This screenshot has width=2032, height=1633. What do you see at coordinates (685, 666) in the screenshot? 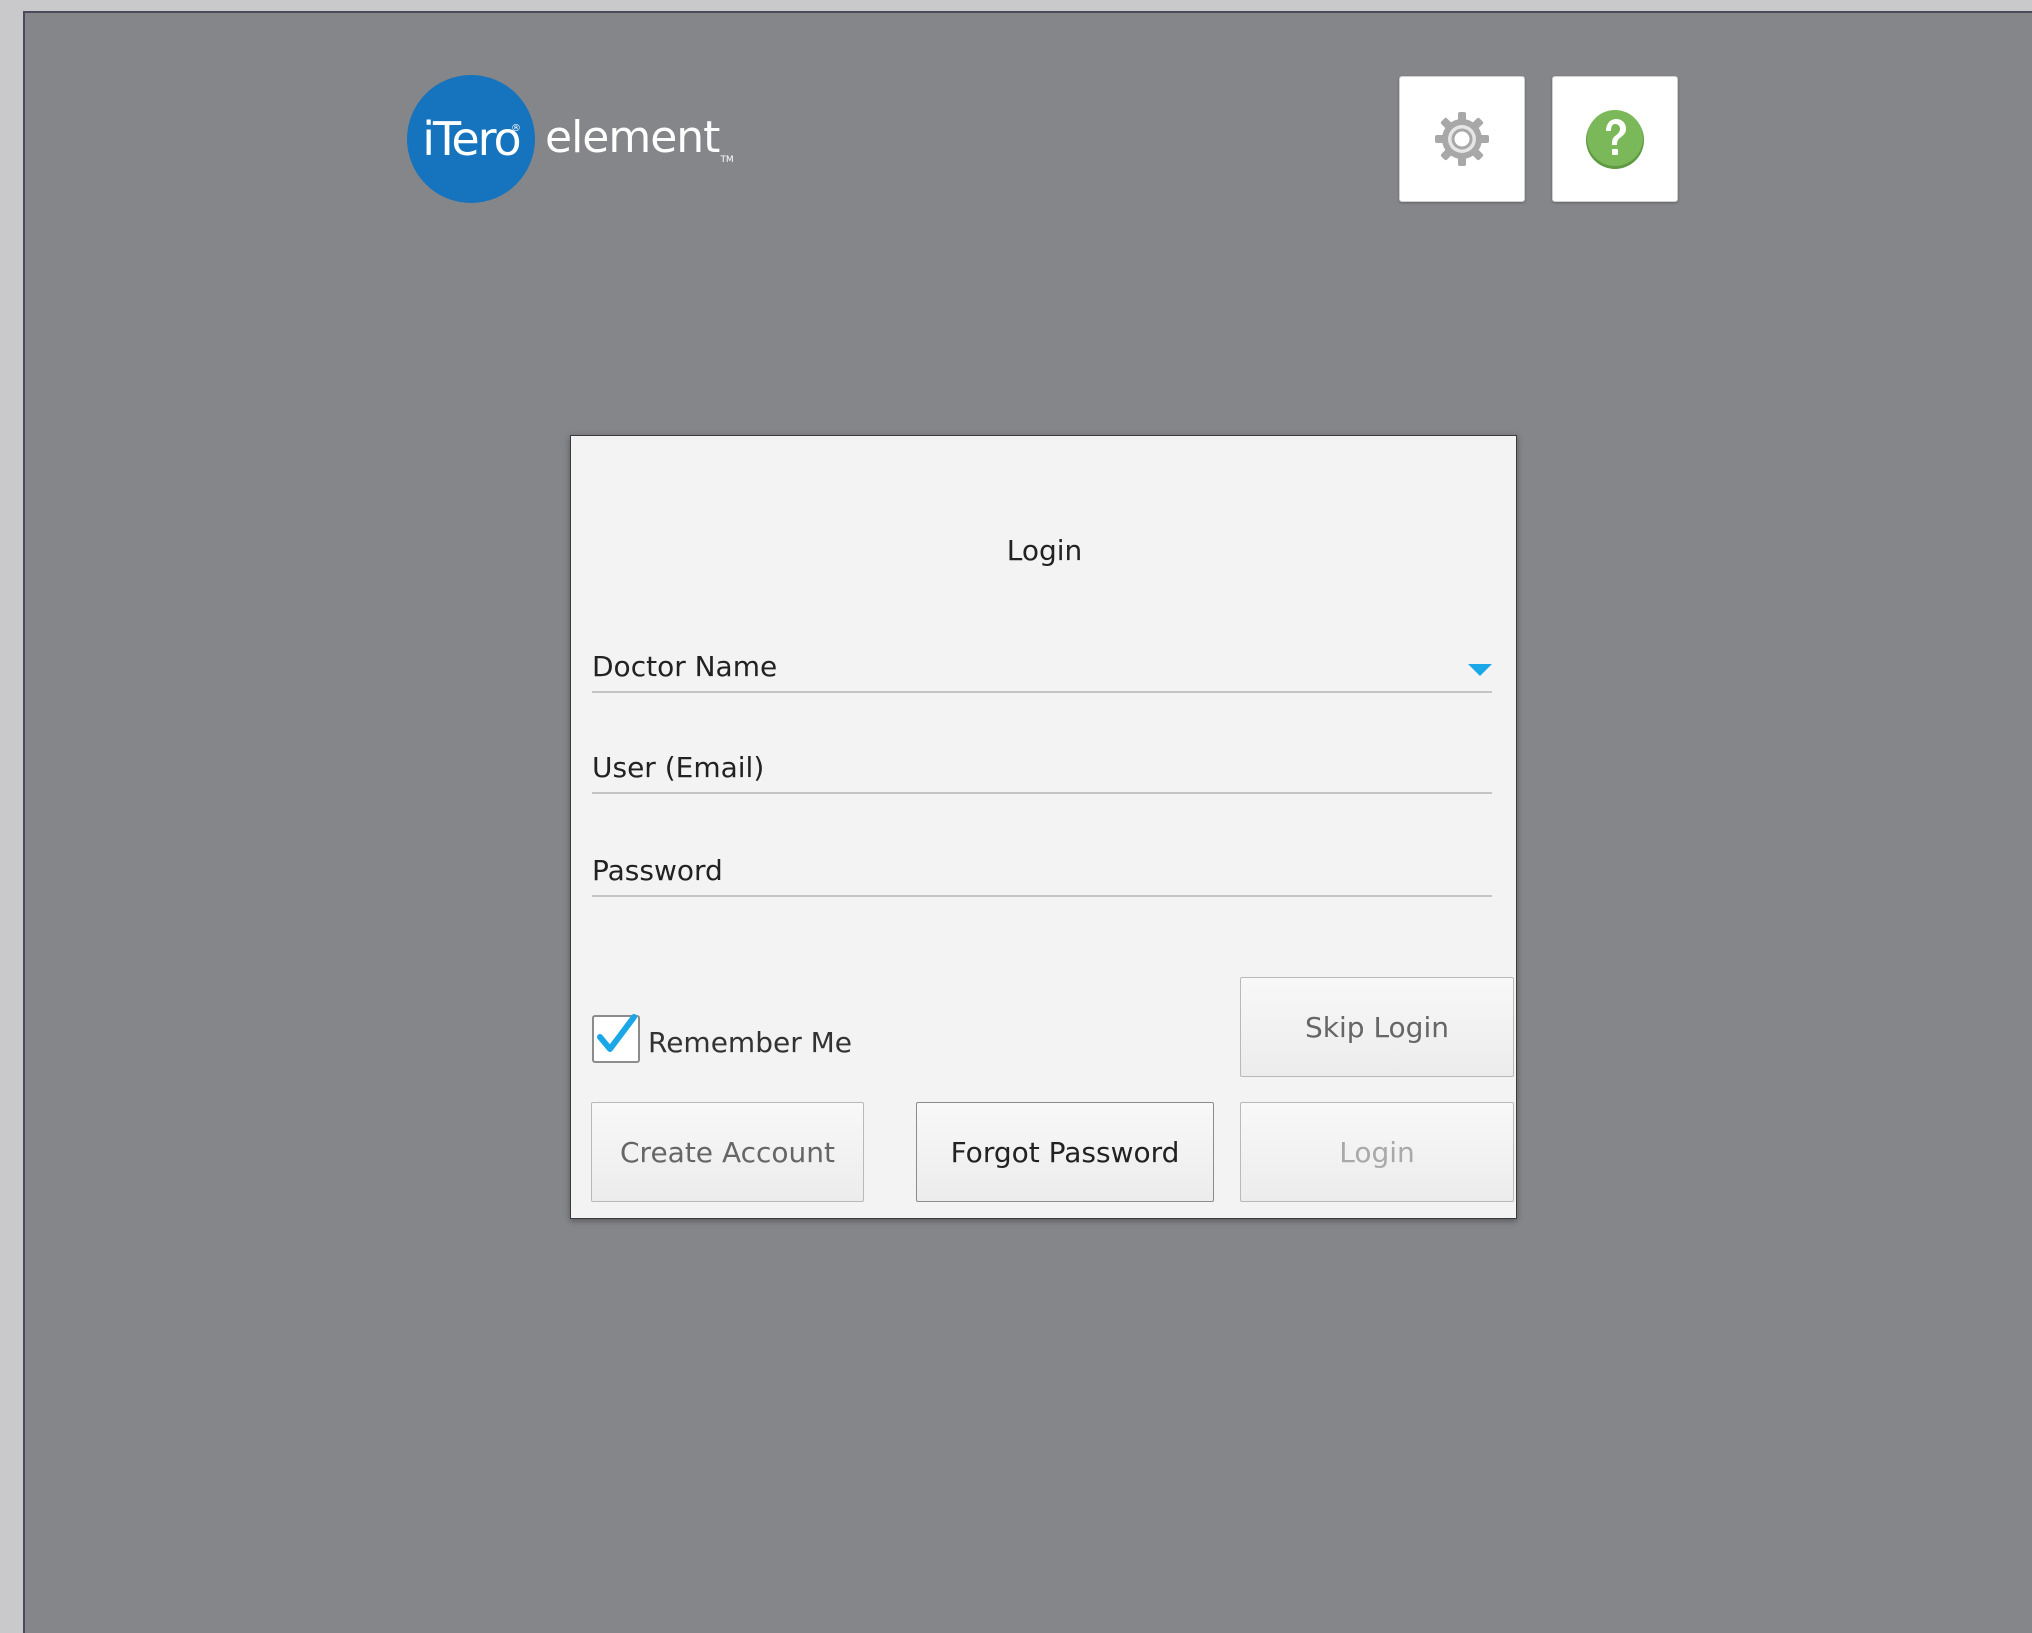
I see `doctor-name-label: Doctor Name` at bounding box center [685, 666].